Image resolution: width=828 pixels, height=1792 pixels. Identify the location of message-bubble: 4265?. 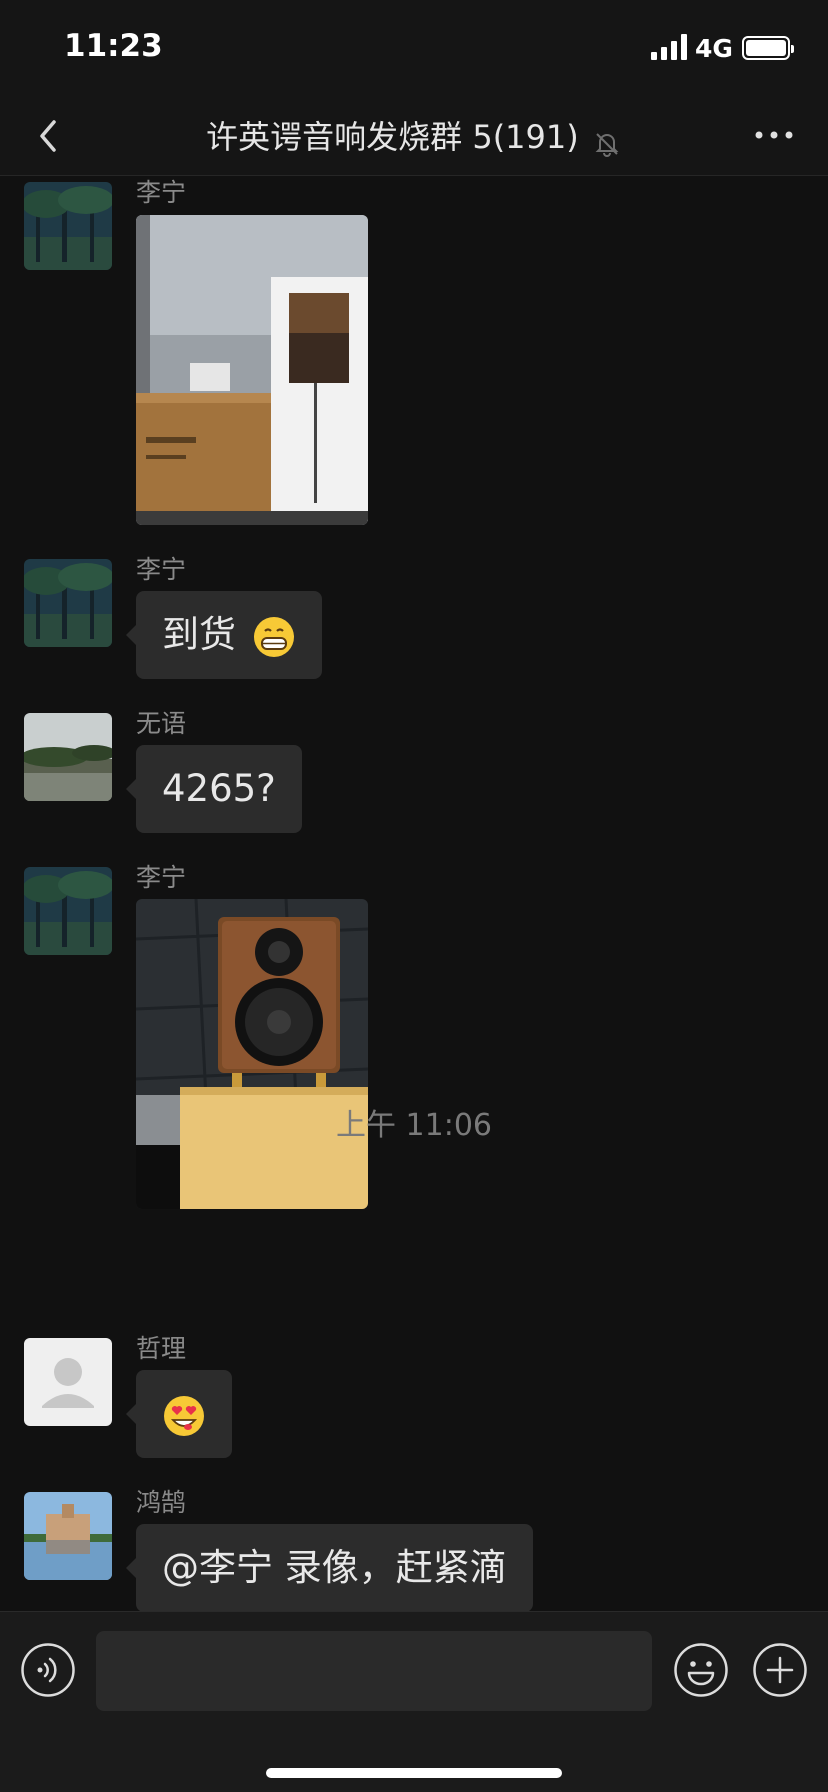
(214, 789).